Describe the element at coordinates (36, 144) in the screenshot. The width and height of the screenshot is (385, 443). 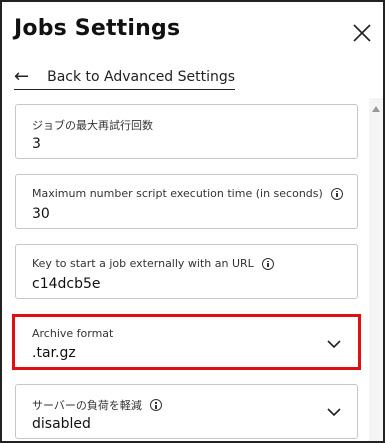
I see `max-job-retries-input: 3` at that location.